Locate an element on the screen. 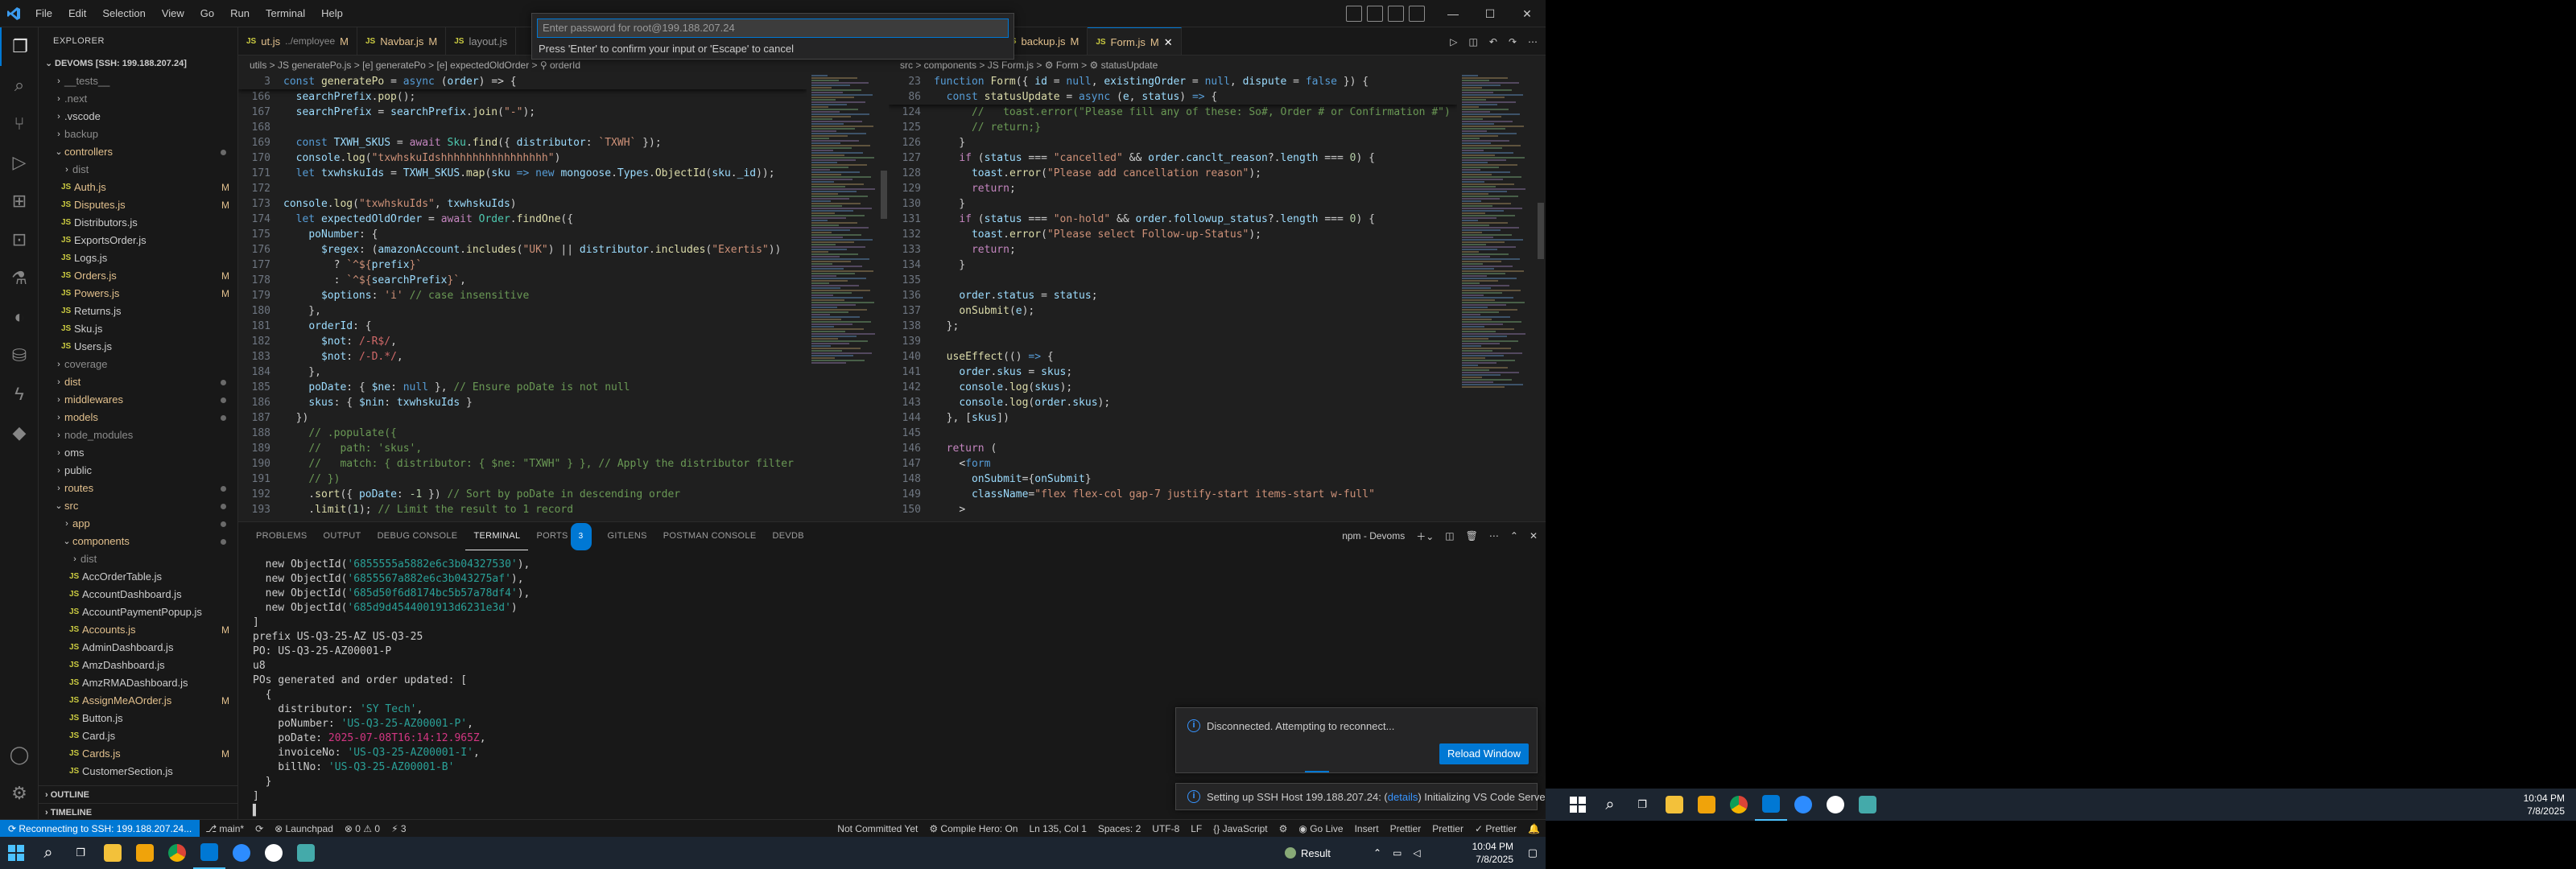 This screenshot has height=869, width=2576. tree-folder: › oms is located at coordinates (138, 453).